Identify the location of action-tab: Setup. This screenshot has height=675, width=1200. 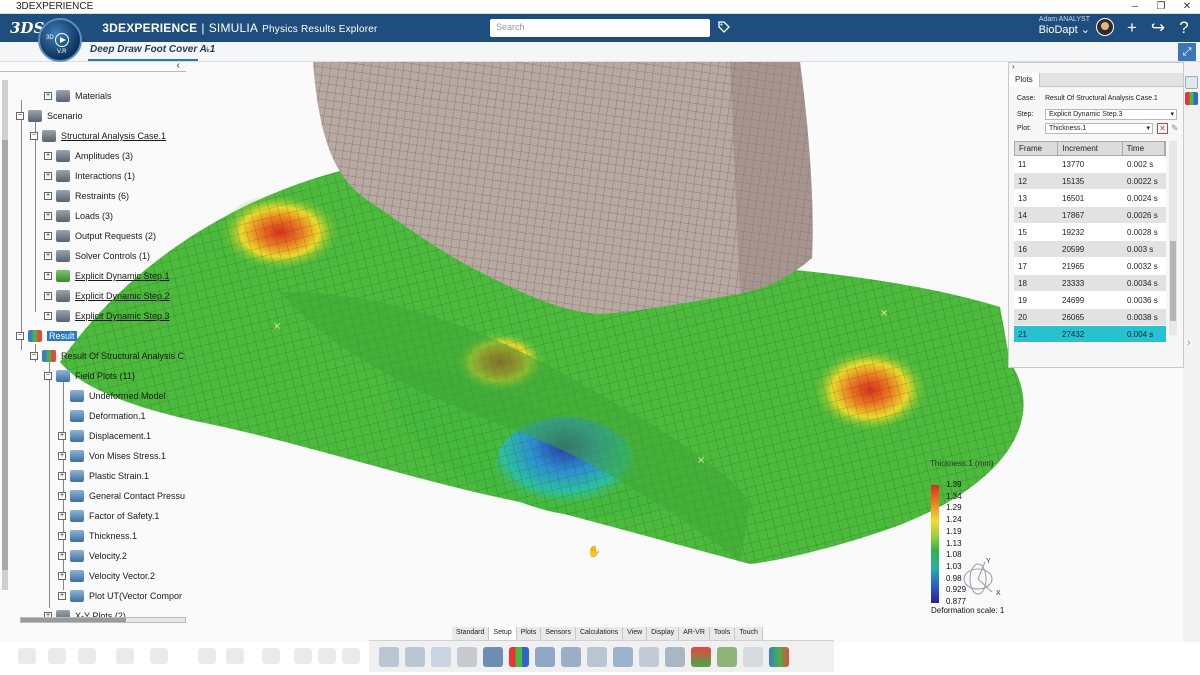
(503, 633).